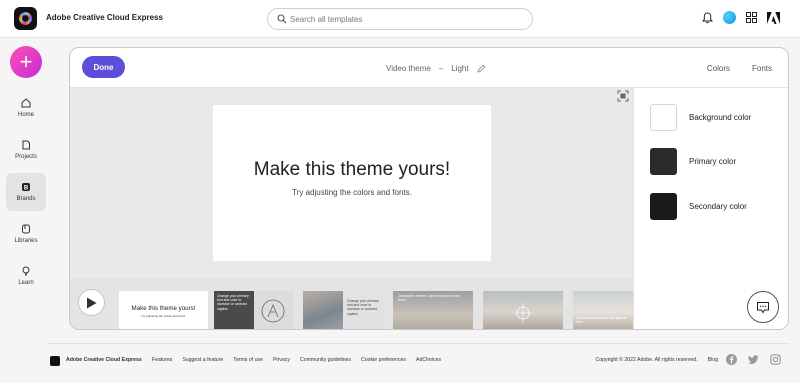  What do you see at coordinates (663, 117) in the screenshot?
I see `background-color-swatch` at bounding box center [663, 117].